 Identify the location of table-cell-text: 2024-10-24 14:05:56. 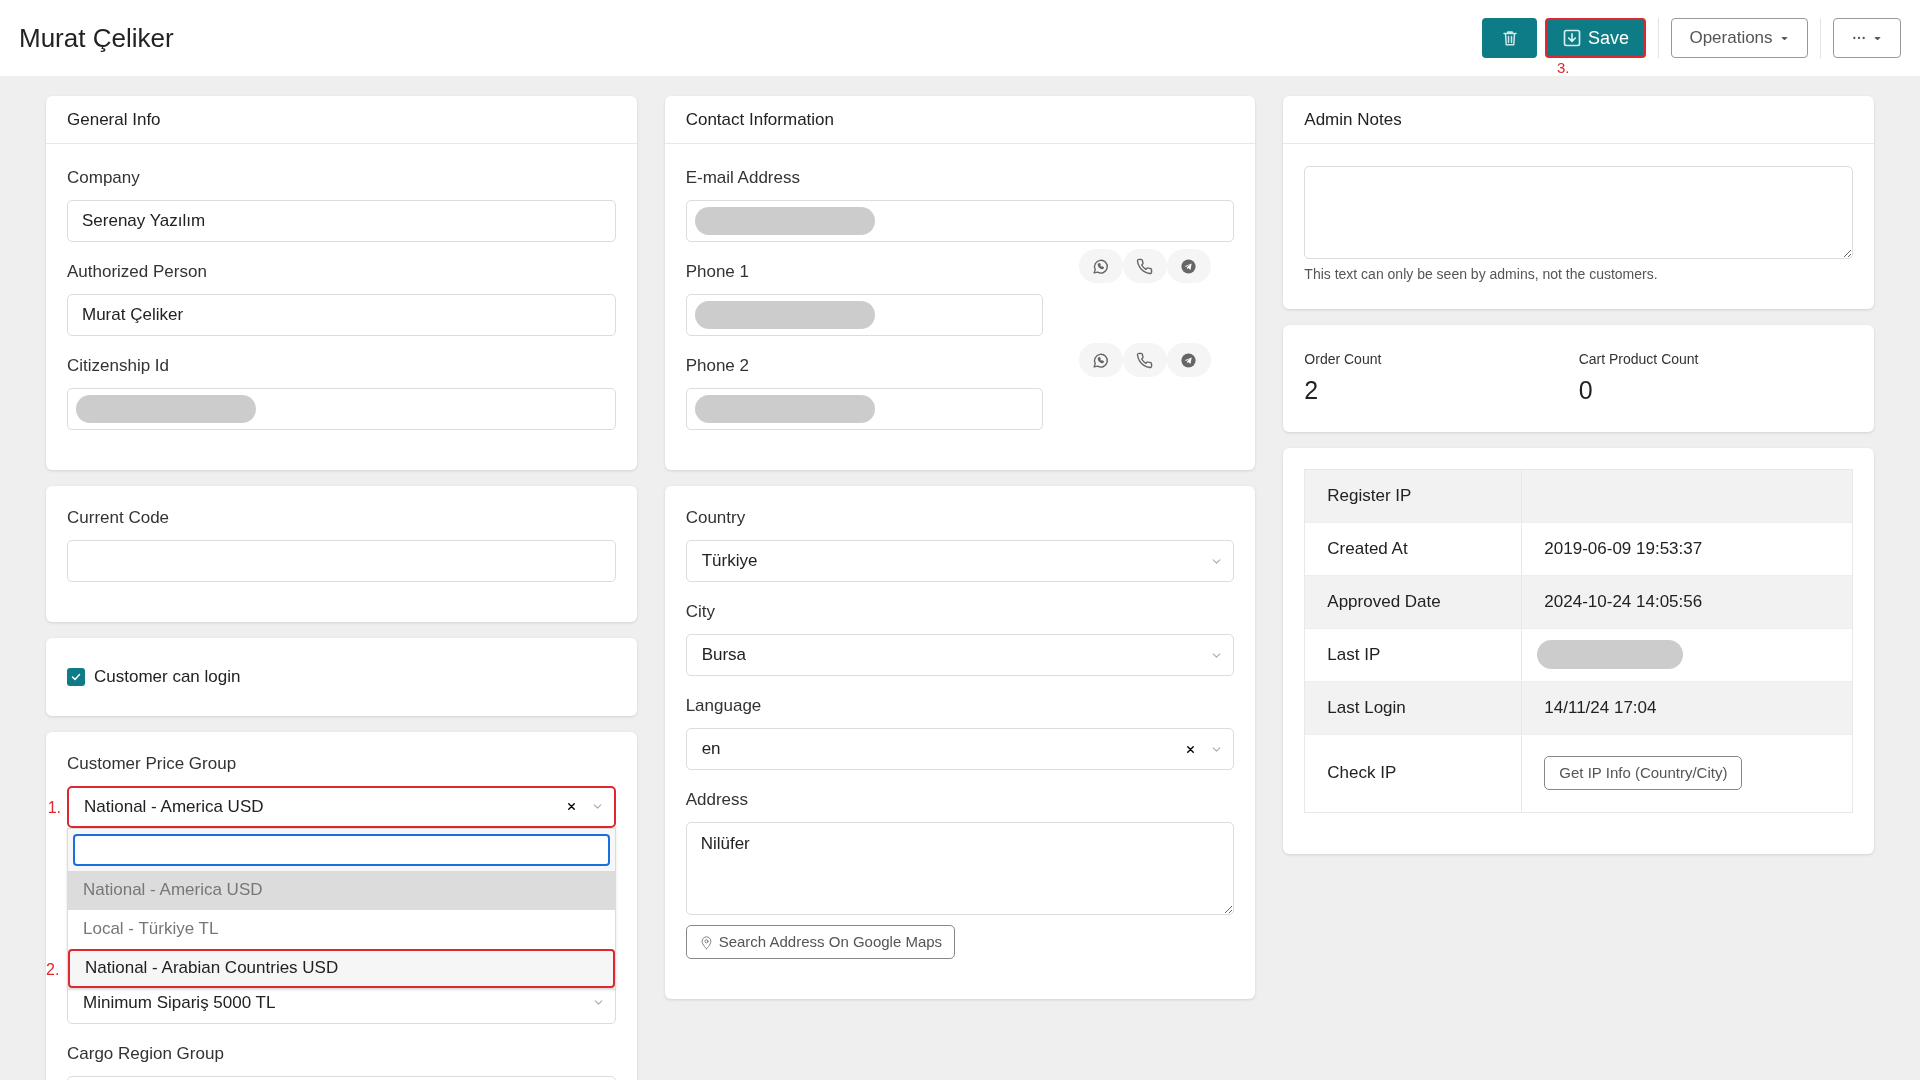
(1623, 601).